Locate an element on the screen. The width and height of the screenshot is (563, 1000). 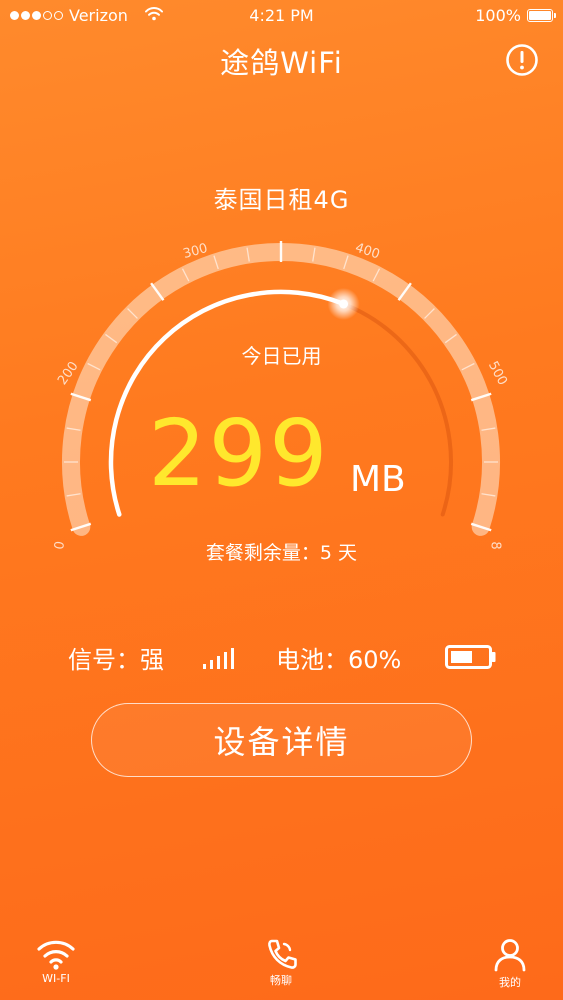
signal-bars-icon is located at coordinates (218, 658).